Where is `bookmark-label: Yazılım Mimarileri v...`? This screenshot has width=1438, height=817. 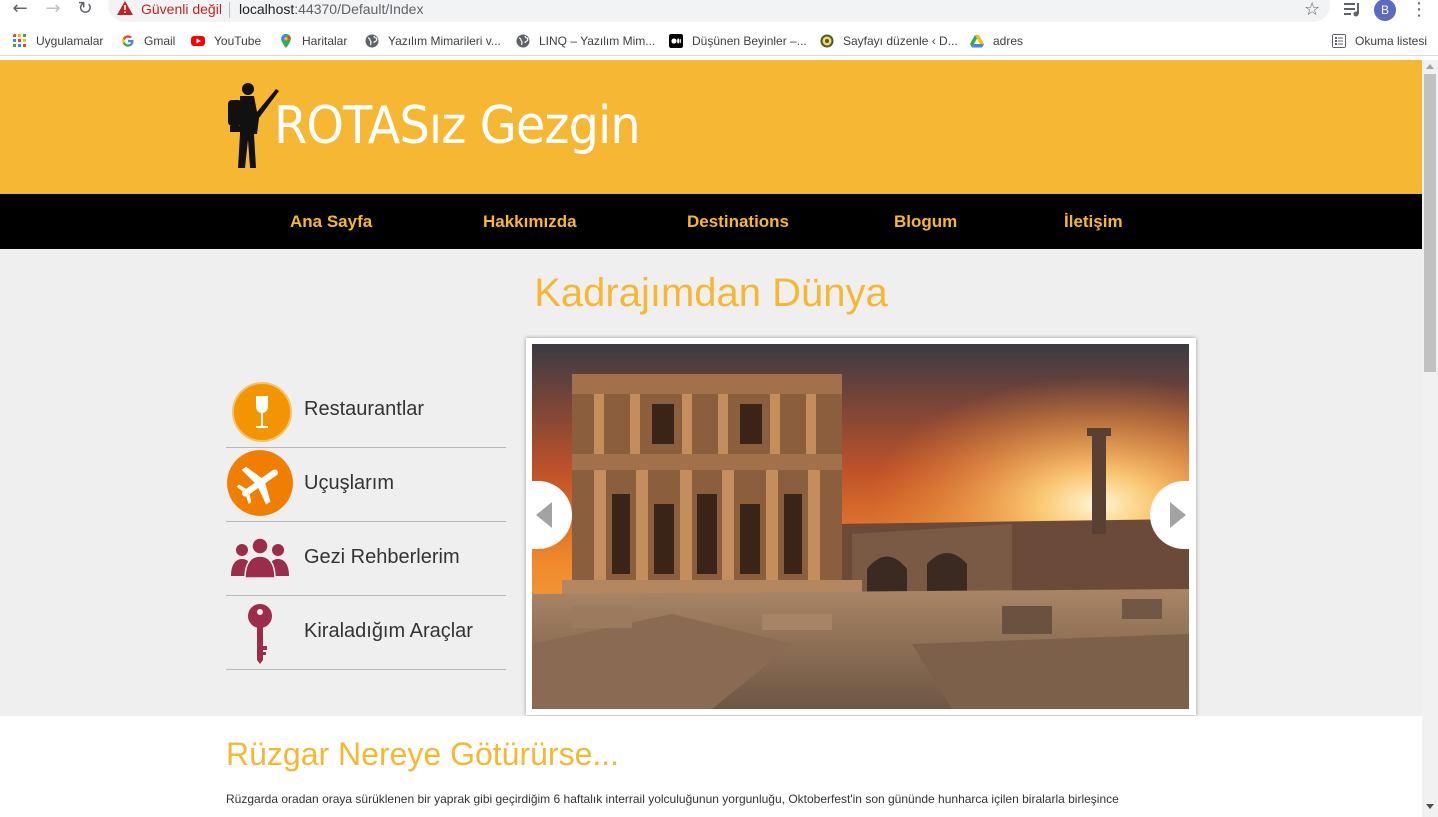
bookmark-label: Yazılım Mimarileri v... is located at coordinates (444, 41).